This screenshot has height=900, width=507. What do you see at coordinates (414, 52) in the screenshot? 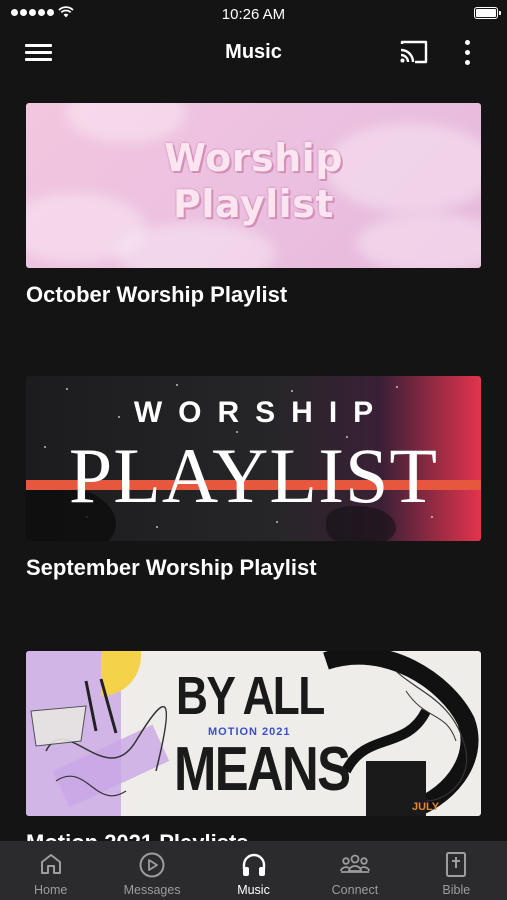
I see `cast-icon` at bounding box center [414, 52].